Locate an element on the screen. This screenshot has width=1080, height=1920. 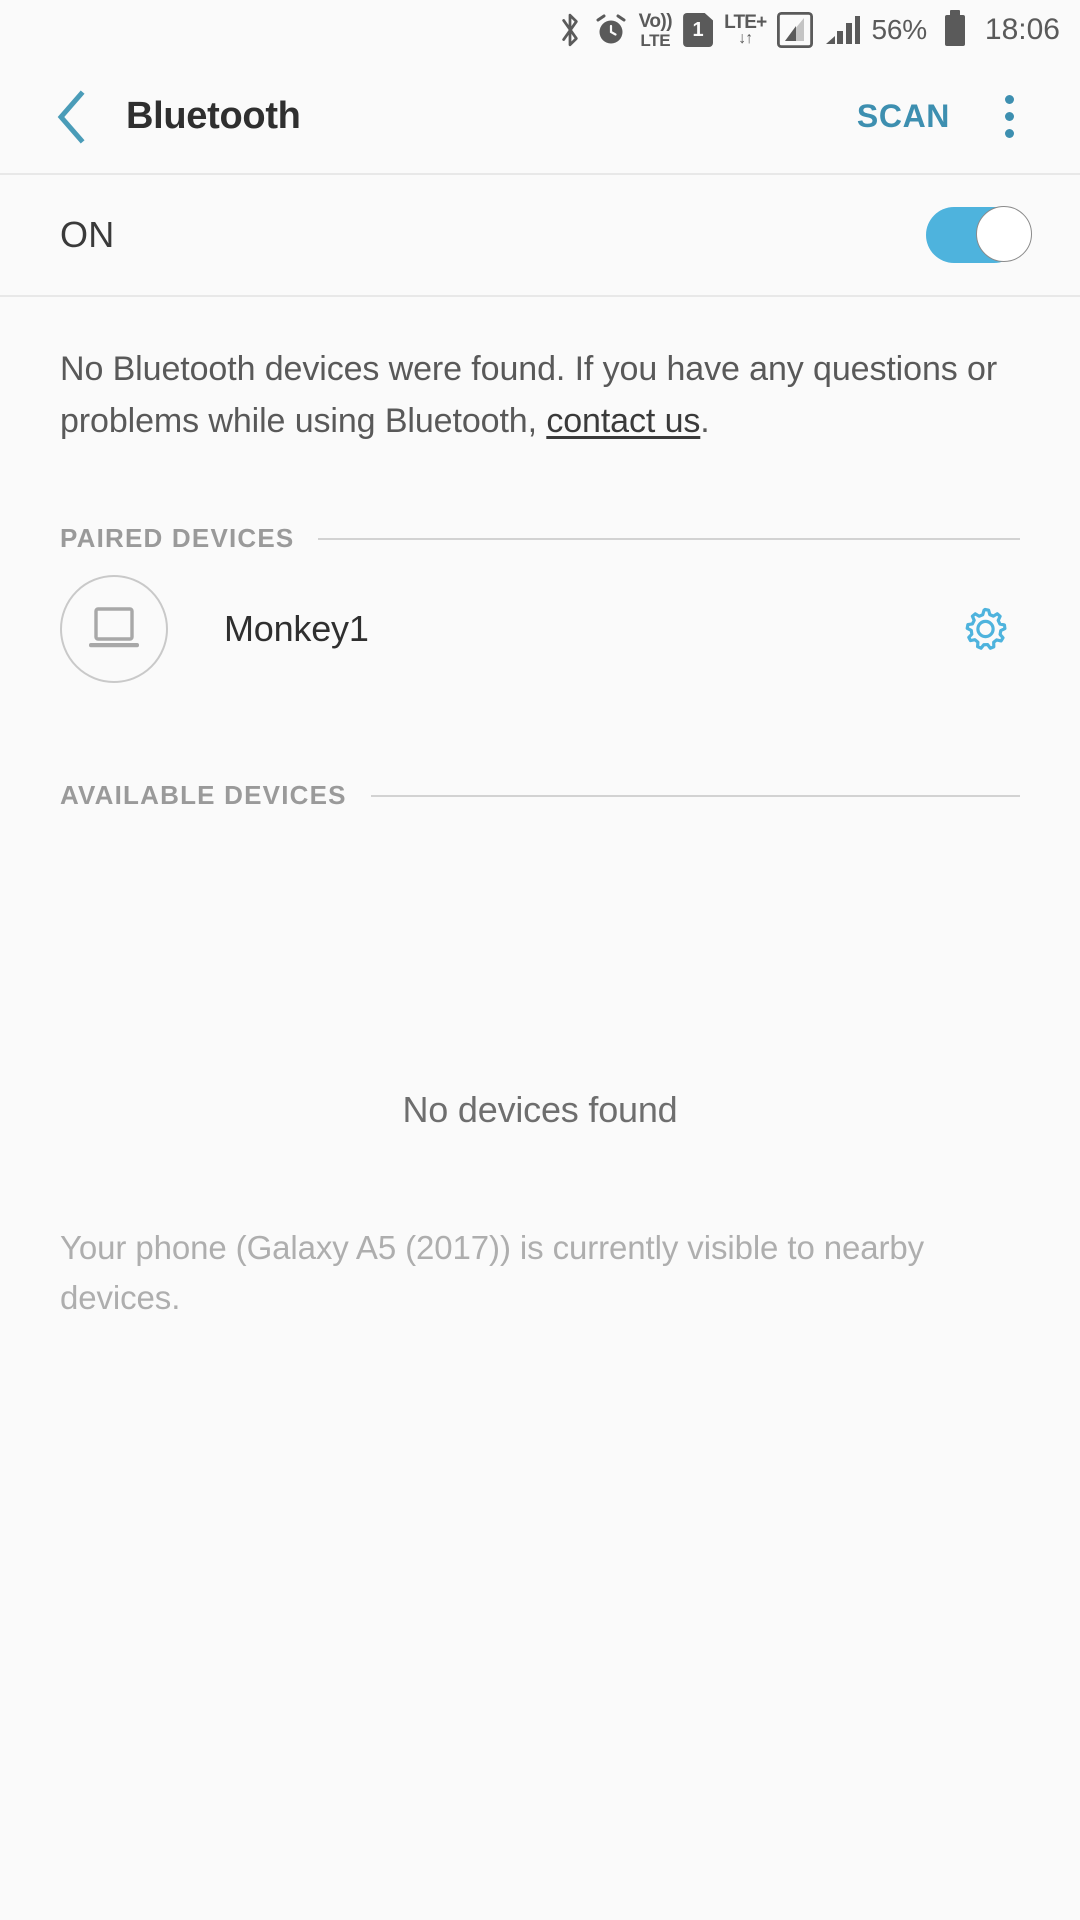
bluetooth-icon is located at coordinates (570, 30).